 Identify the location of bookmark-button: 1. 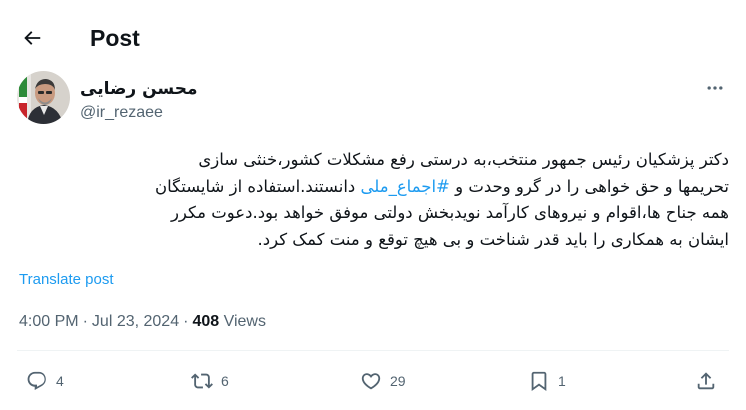
(547, 381).